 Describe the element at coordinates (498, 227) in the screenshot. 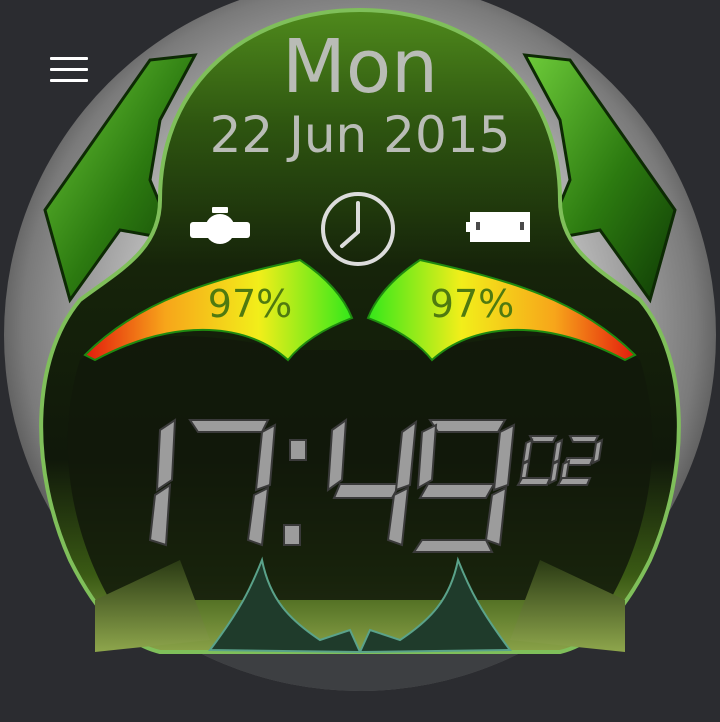

I see `phone-battery-icon` at that location.